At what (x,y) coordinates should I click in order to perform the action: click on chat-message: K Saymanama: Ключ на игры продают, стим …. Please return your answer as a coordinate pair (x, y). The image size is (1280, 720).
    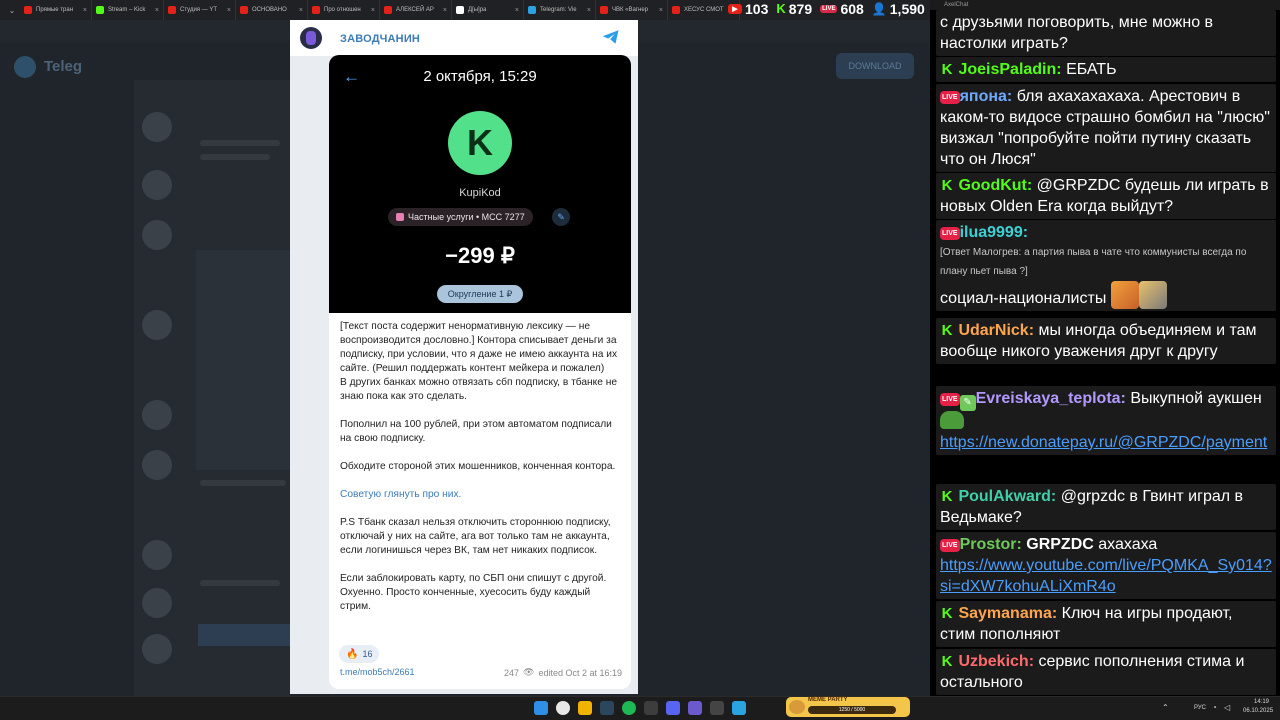
    Looking at the image, I should click on (1106, 624).